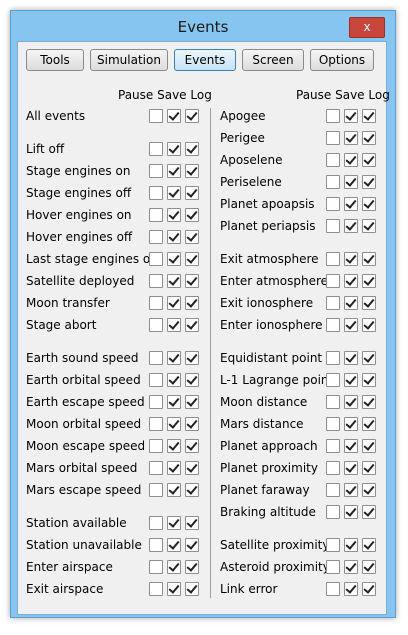 The height and width of the screenshot is (635, 408). What do you see at coordinates (205, 60) in the screenshot?
I see `tab-events: Events` at bounding box center [205, 60].